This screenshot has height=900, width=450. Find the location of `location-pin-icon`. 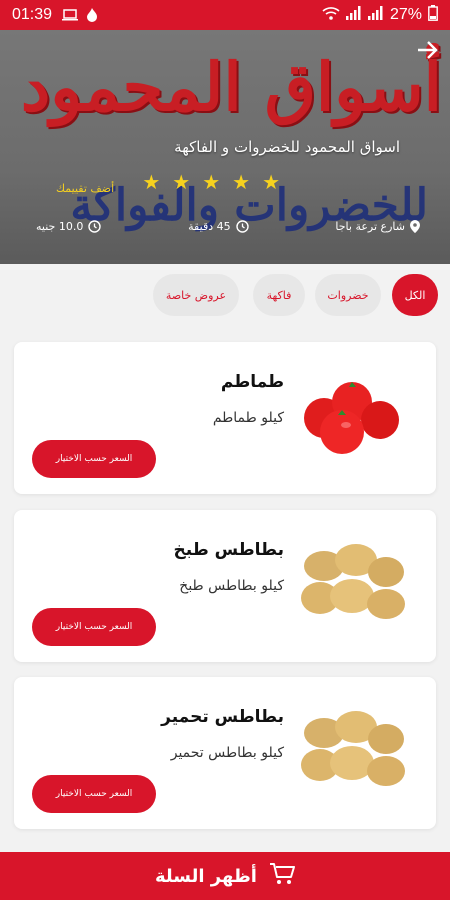

location-pin-icon is located at coordinates (415, 226).